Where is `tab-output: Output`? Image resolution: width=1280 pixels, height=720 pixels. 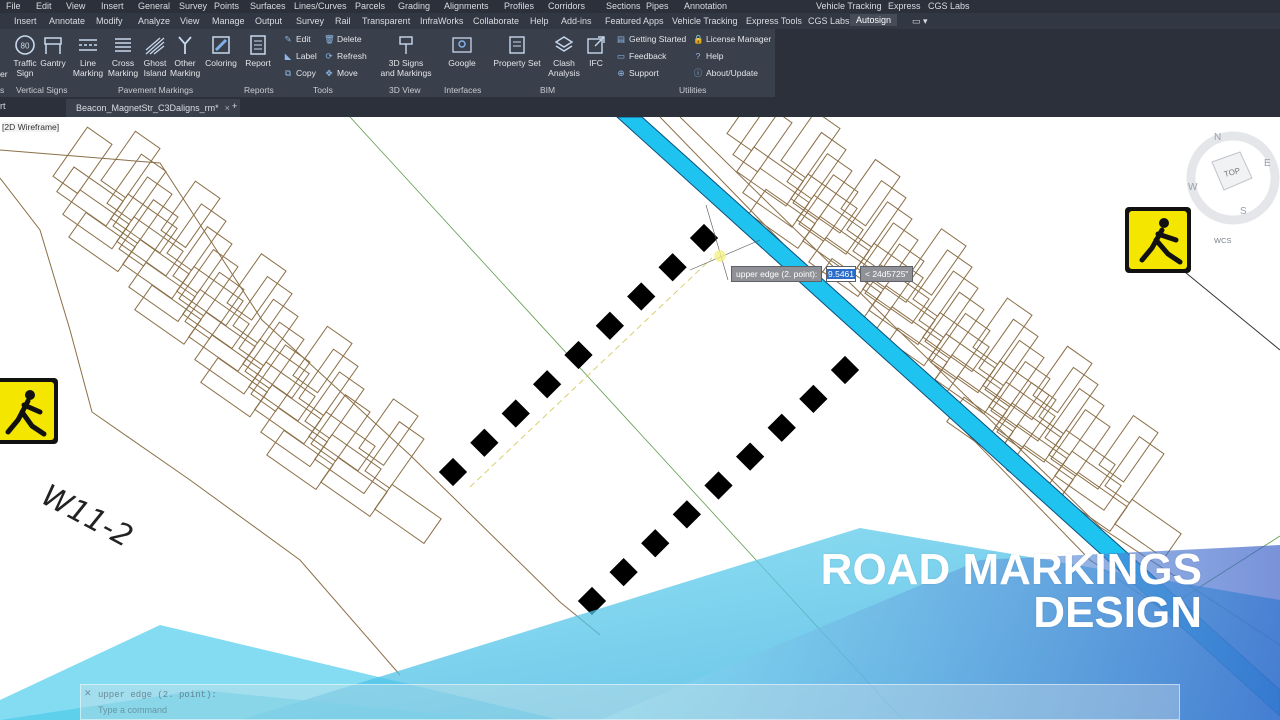
tab-output: Output is located at coordinates (268, 21).